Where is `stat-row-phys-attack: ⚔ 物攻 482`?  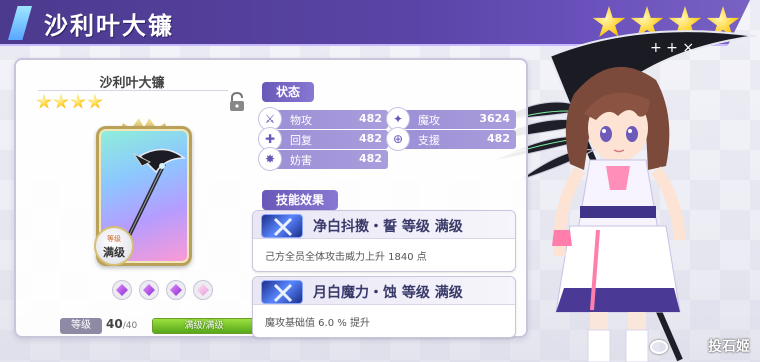
stat-row-phys-attack: ⚔ 物攻 482 is located at coordinates (323, 119).